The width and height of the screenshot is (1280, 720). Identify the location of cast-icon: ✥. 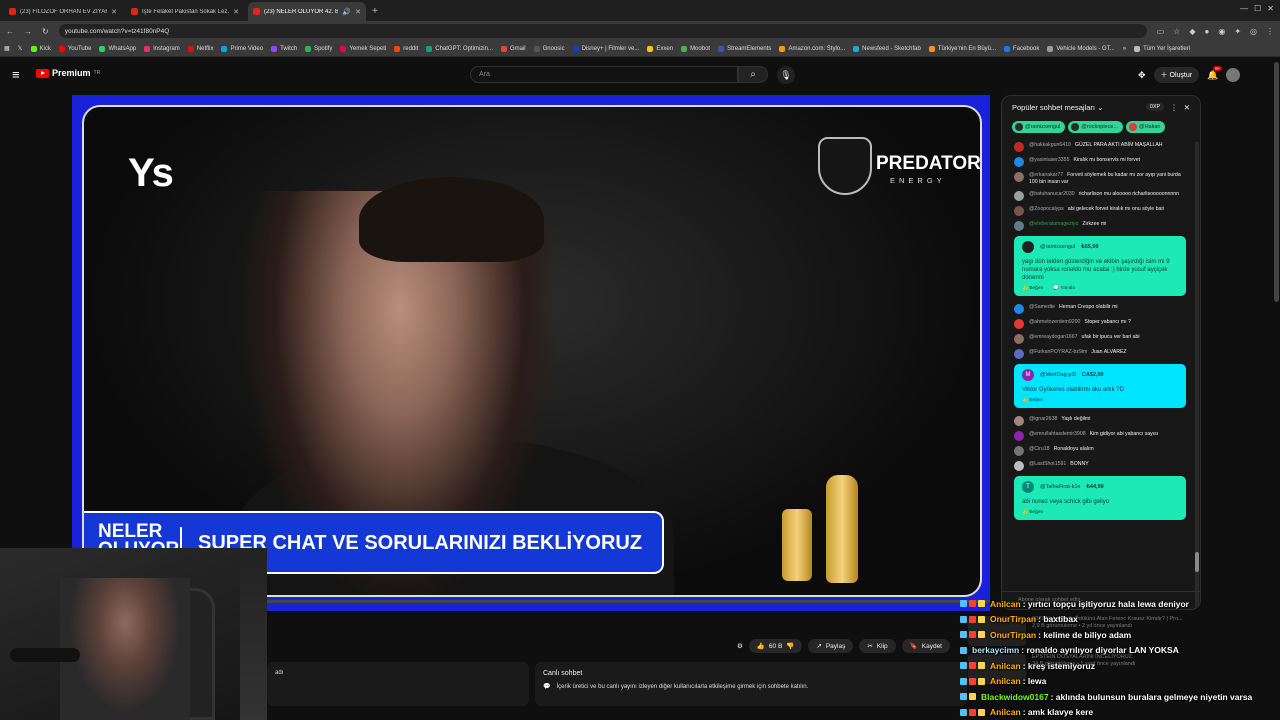
(1142, 75).